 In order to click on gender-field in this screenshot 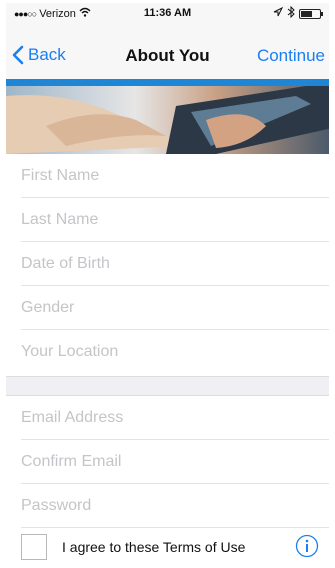, I will do `click(175, 308)`.